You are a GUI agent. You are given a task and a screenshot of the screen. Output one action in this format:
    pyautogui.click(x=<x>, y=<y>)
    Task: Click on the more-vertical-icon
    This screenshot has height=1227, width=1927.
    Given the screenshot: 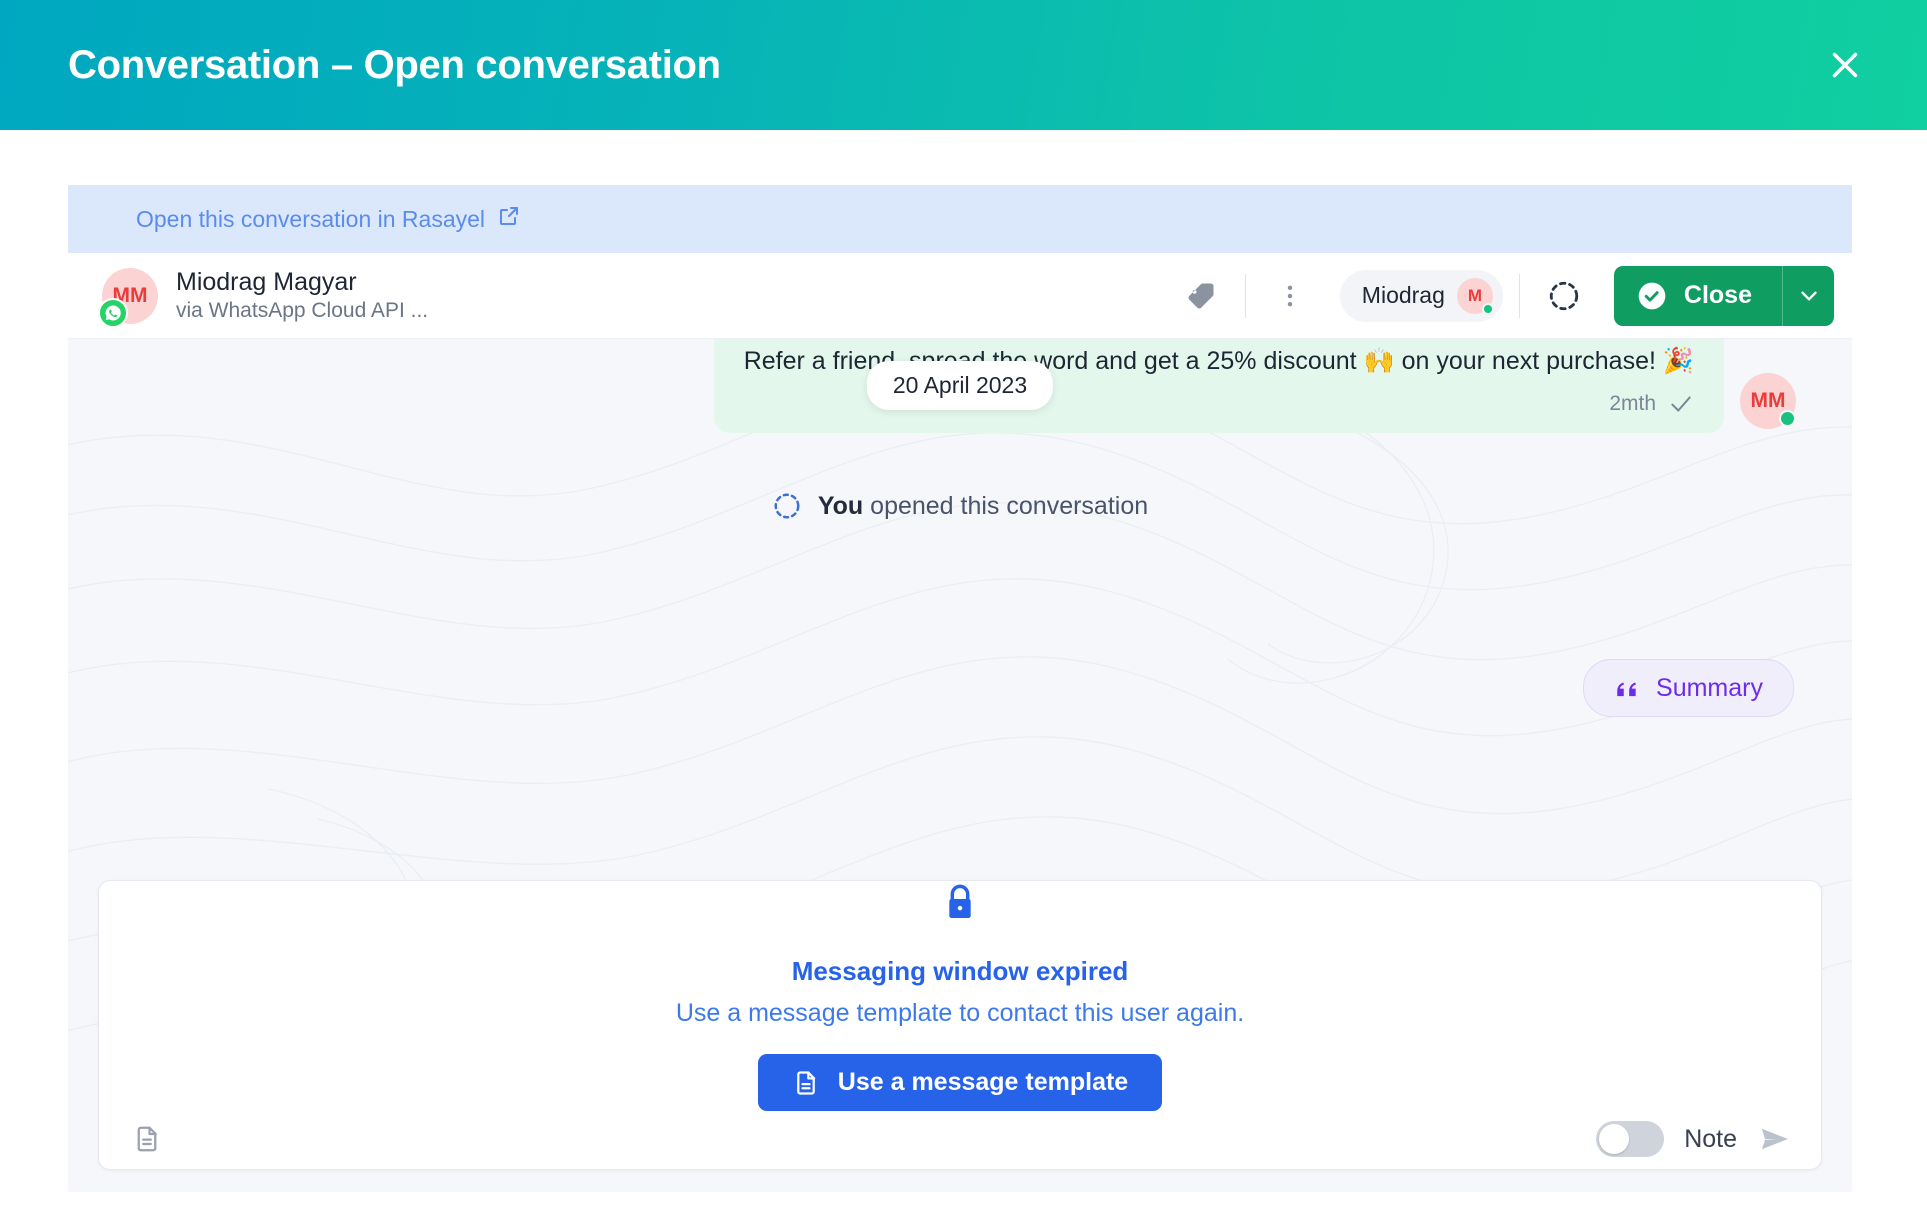 What is the action you would take?
    pyautogui.click(x=1290, y=296)
    